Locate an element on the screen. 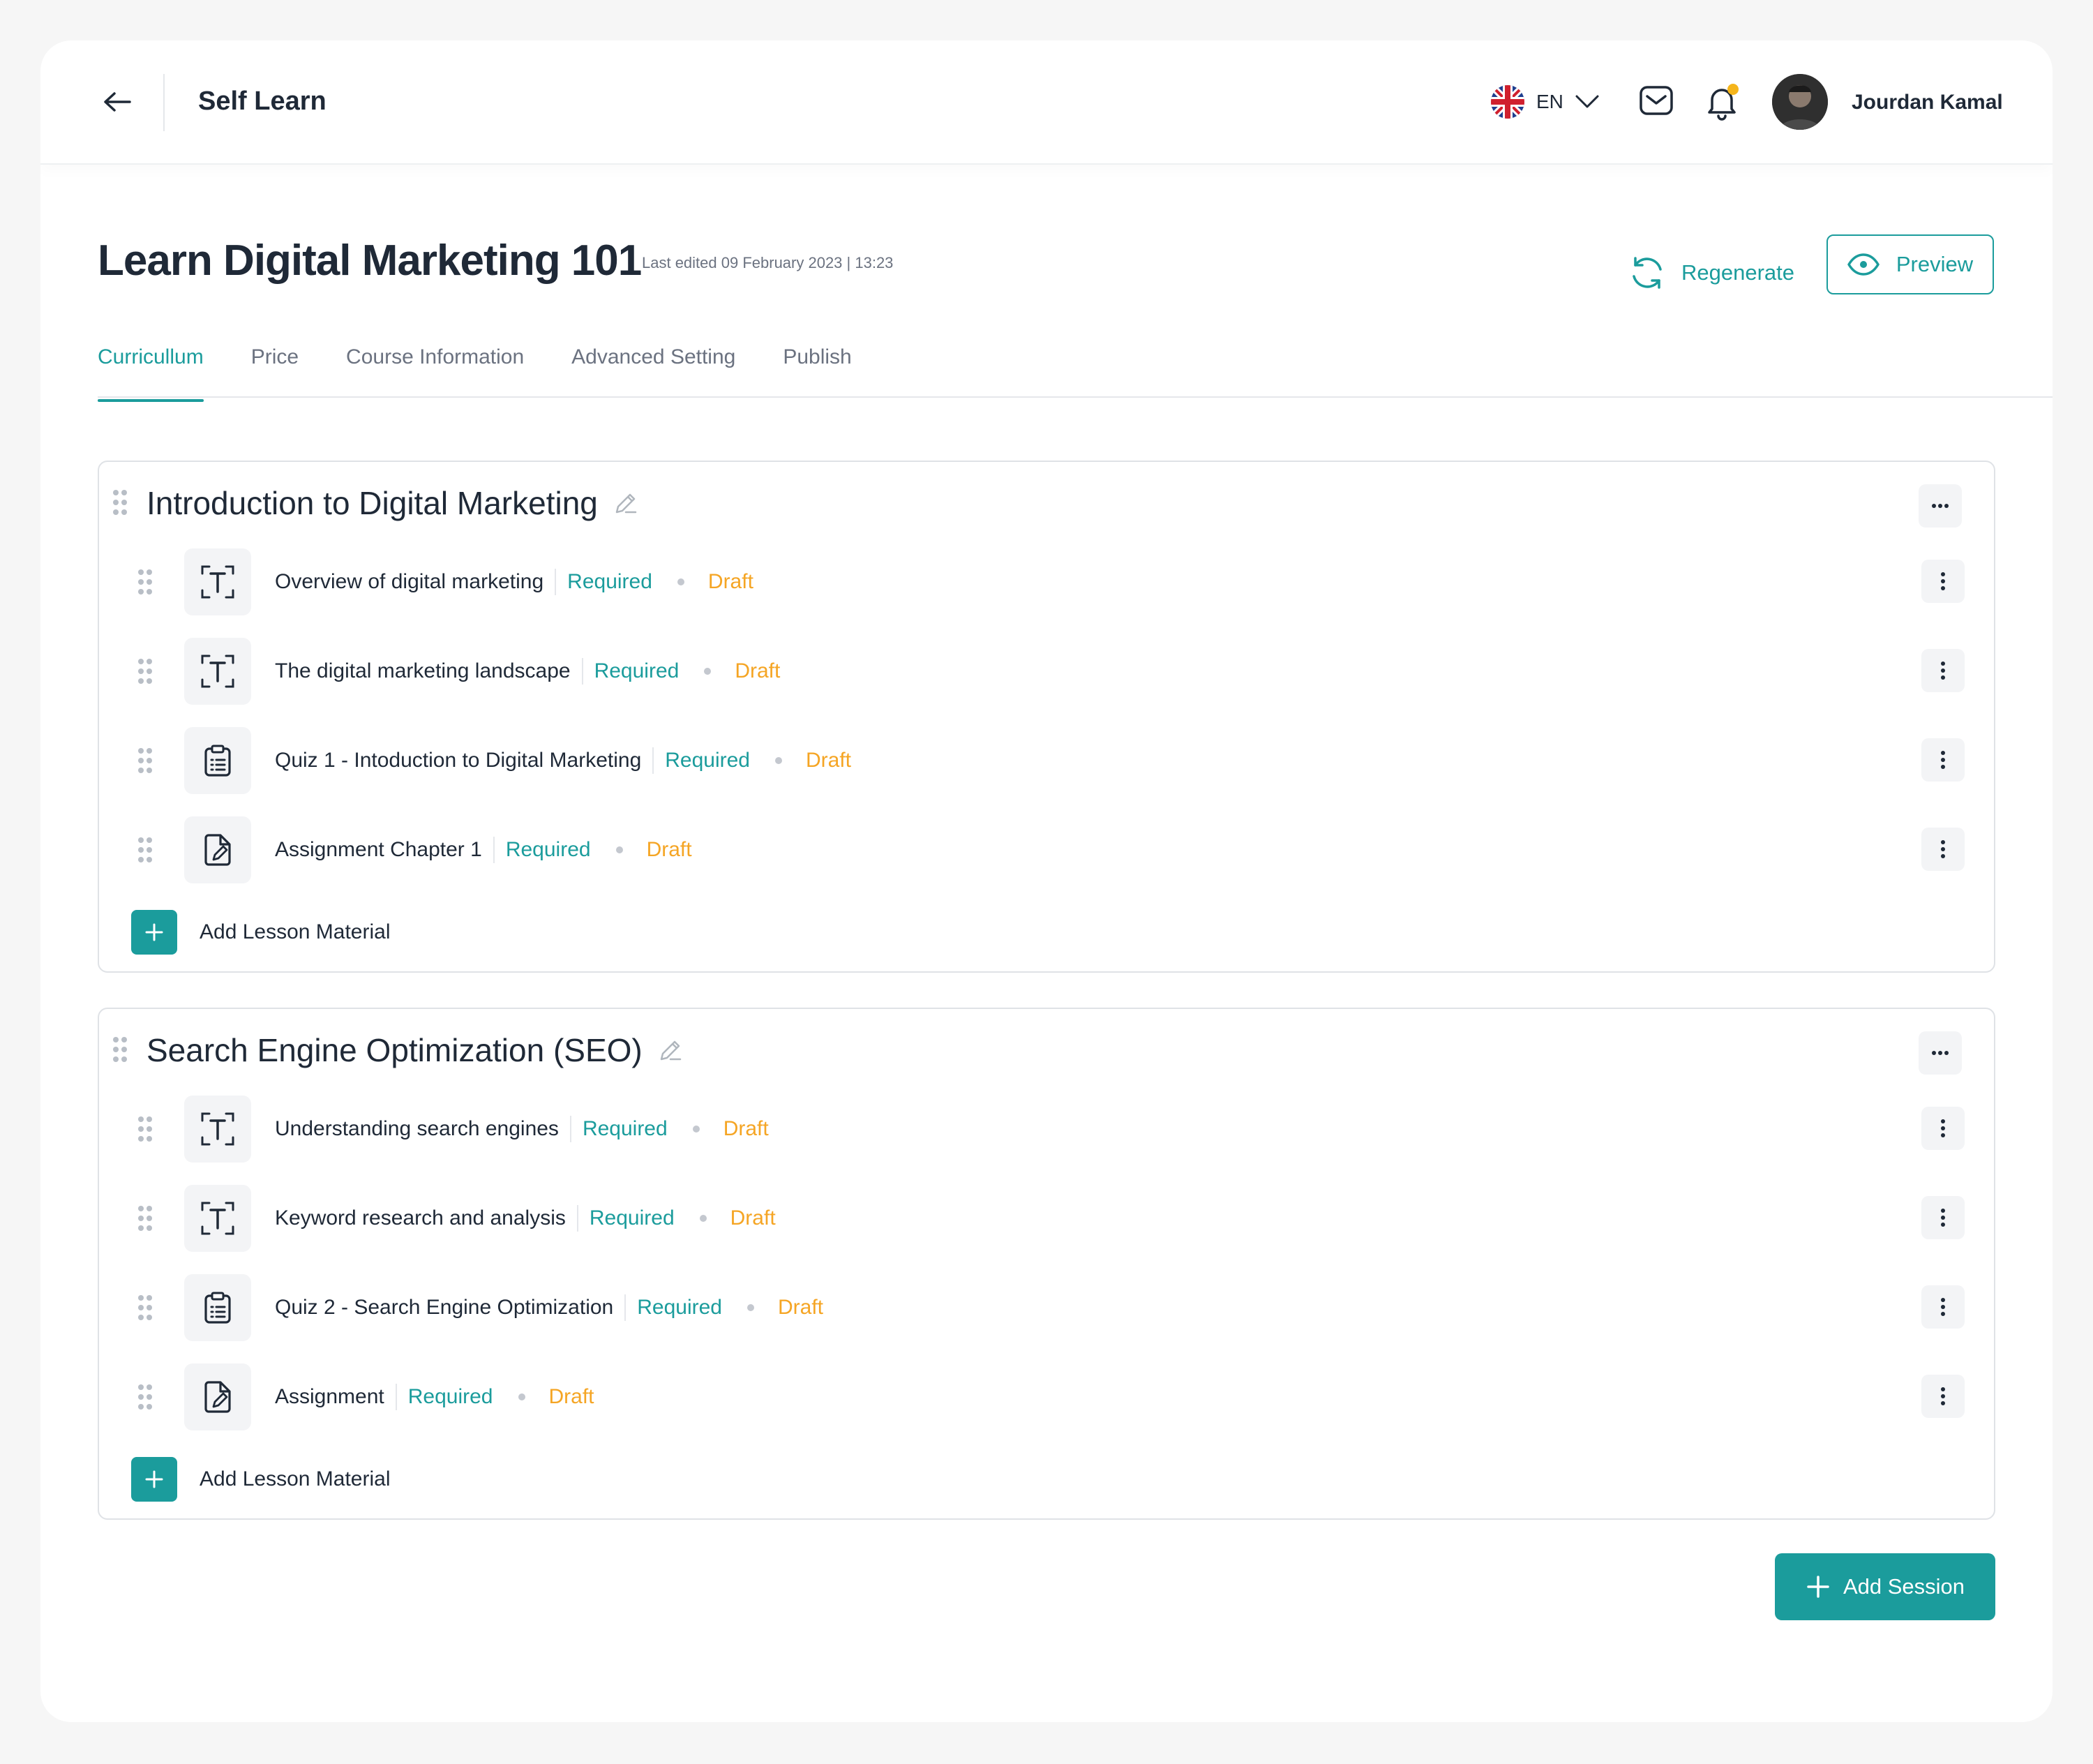 This screenshot has height=1764, width=2093. add-session-button: Add Session is located at coordinates (1885, 1587).